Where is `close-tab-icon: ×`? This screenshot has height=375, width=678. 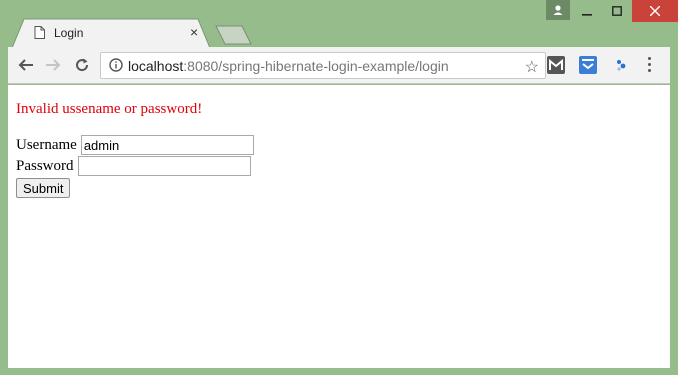 close-tab-icon: × is located at coordinates (194, 32).